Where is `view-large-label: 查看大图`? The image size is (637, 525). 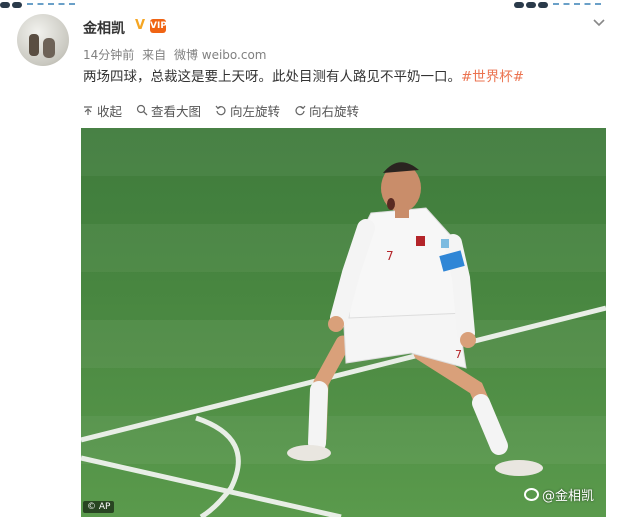
view-large-label: 查看大图 is located at coordinates (176, 111).